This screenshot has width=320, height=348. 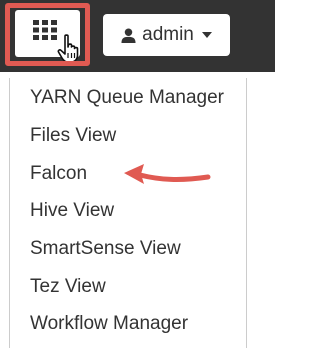 I want to click on apps-menu-button, so click(x=47, y=36).